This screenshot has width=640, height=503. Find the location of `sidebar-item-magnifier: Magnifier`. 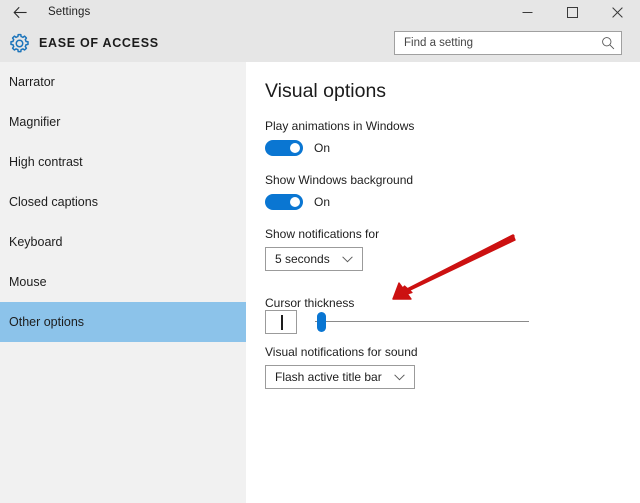

sidebar-item-magnifier: Magnifier is located at coordinates (123, 122).